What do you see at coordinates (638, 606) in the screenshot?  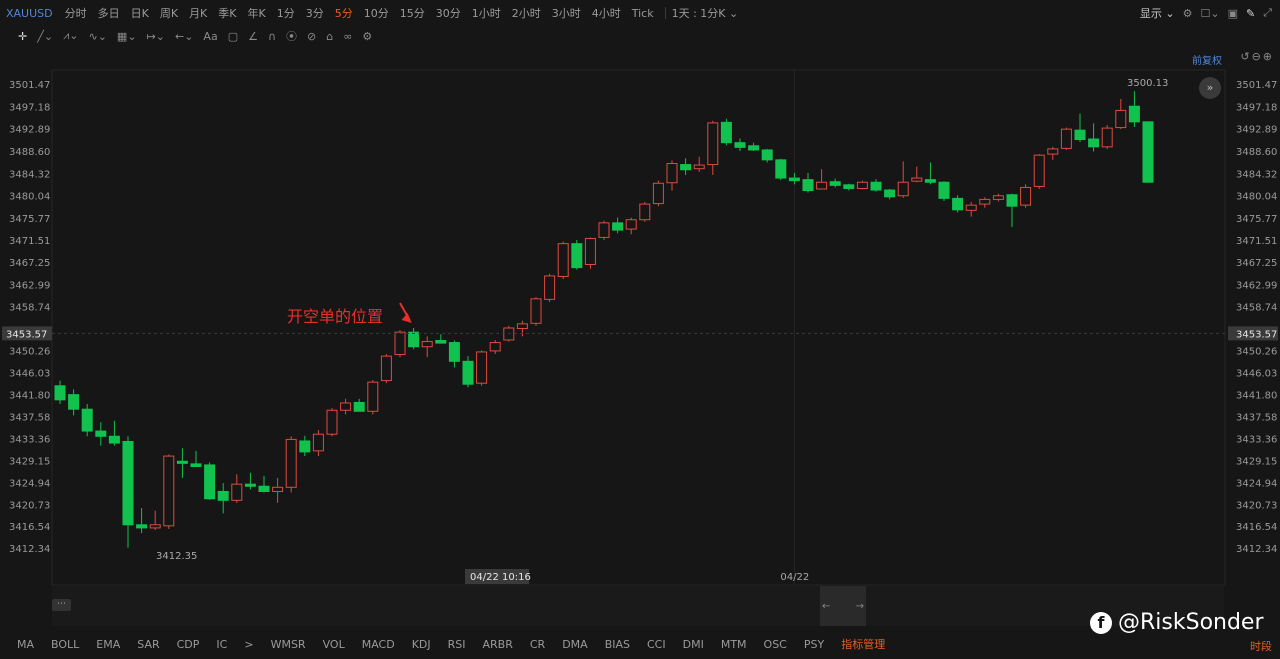 I see `range-navigator` at bounding box center [638, 606].